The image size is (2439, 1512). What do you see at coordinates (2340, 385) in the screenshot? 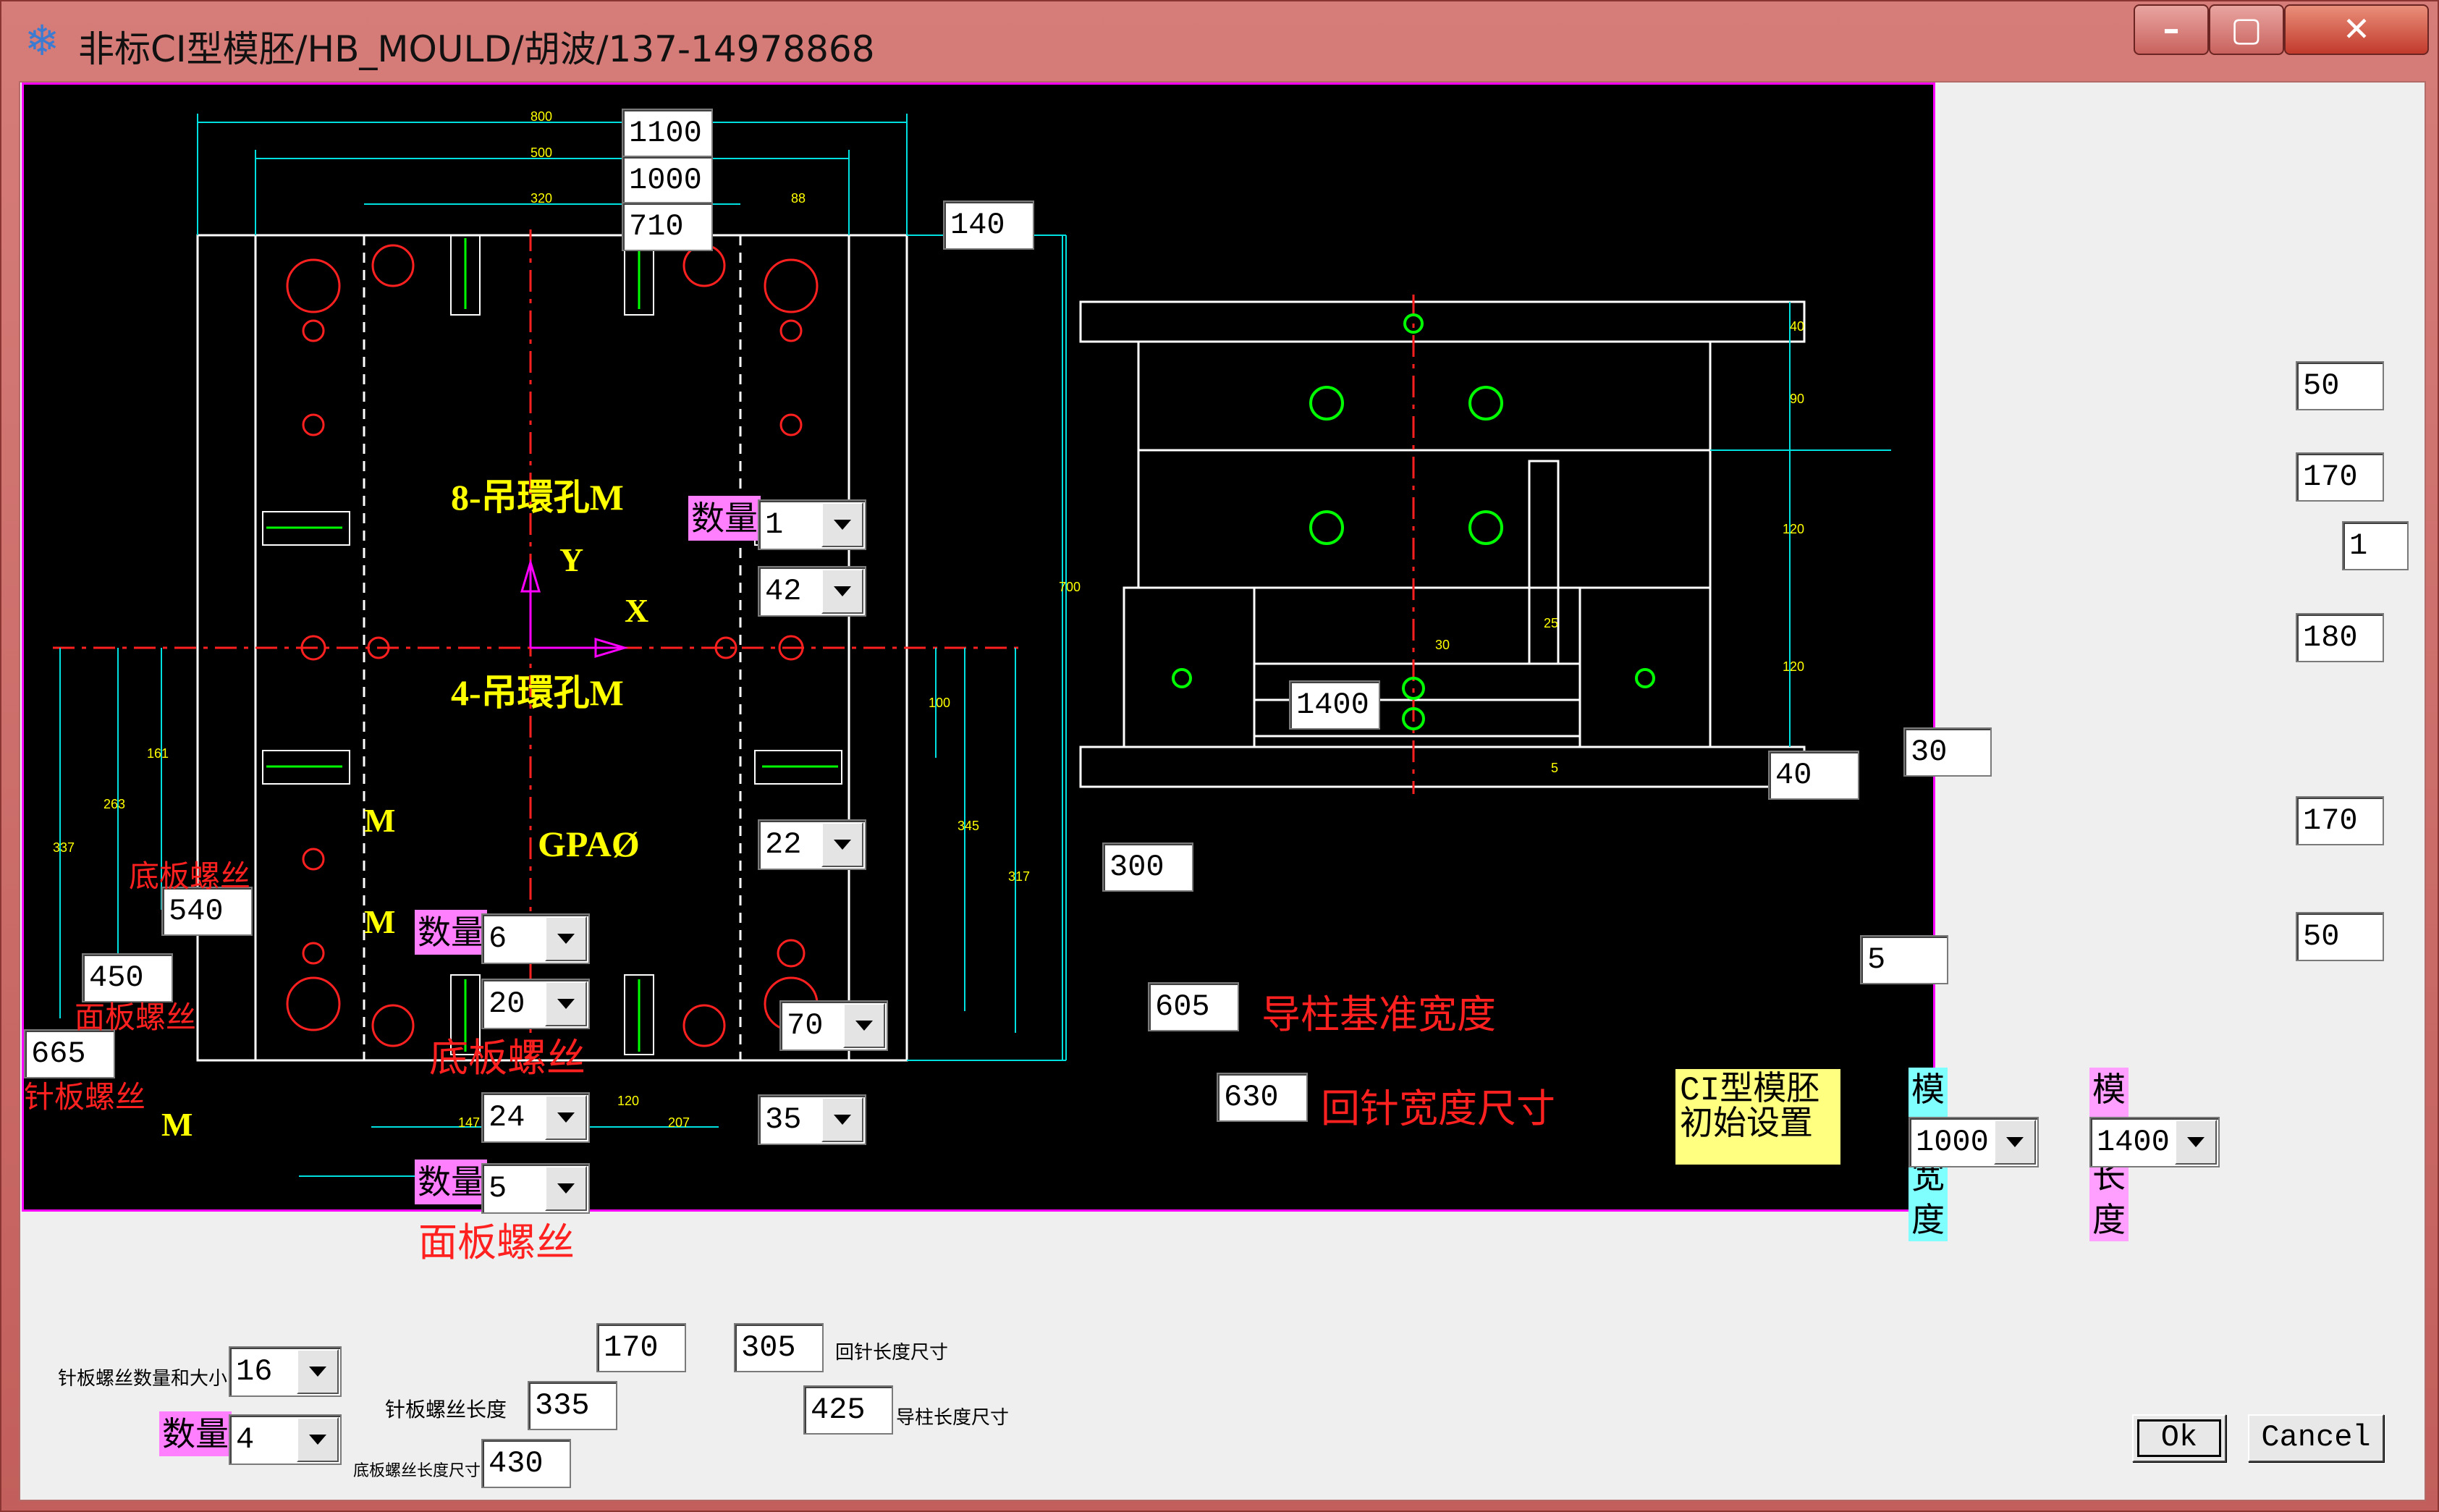
I see `plate-a-thickness-field: 50` at bounding box center [2340, 385].